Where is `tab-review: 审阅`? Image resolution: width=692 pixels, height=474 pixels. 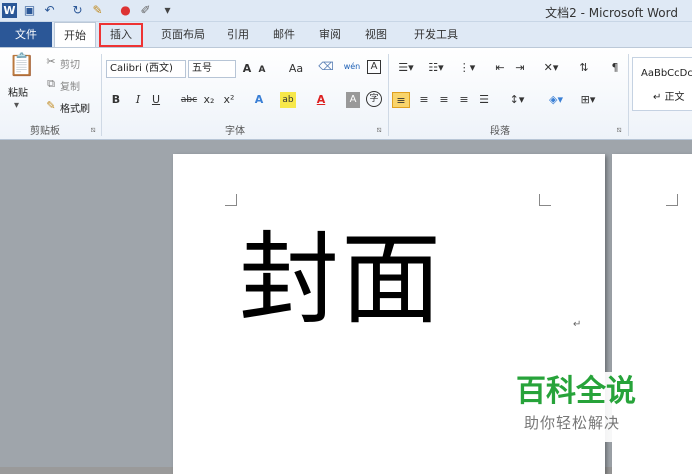 tab-review: 审阅 is located at coordinates (330, 34).